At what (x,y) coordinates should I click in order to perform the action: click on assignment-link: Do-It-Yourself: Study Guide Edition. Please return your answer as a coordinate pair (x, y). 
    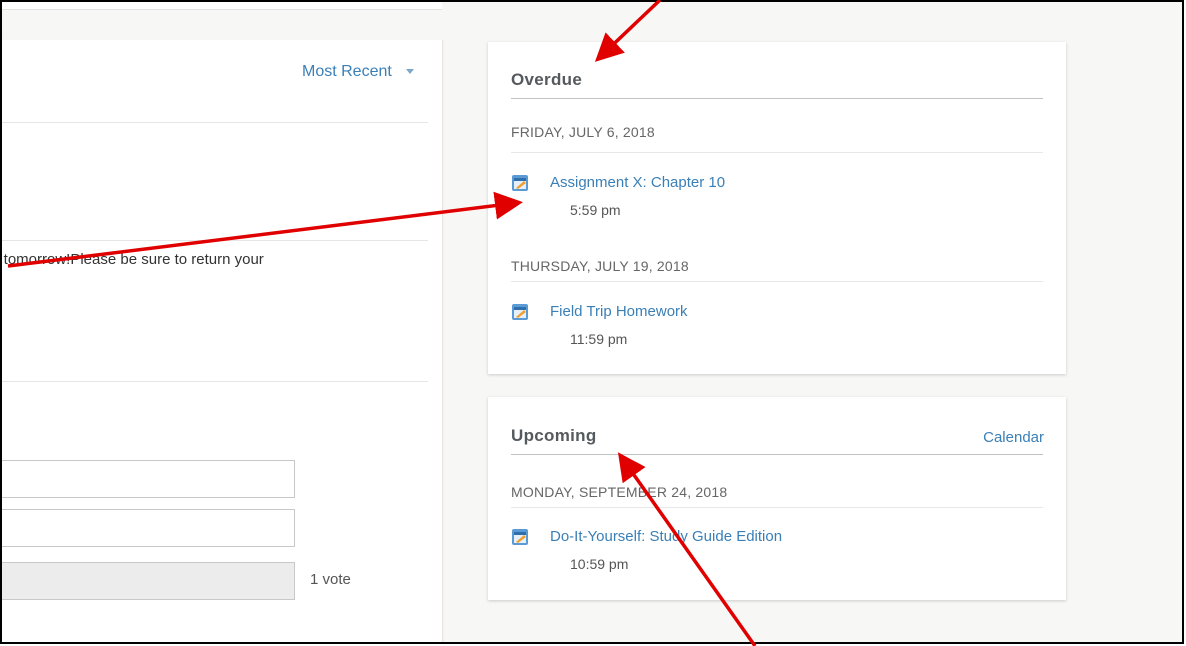
    Looking at the image, I should click on (666, 536).